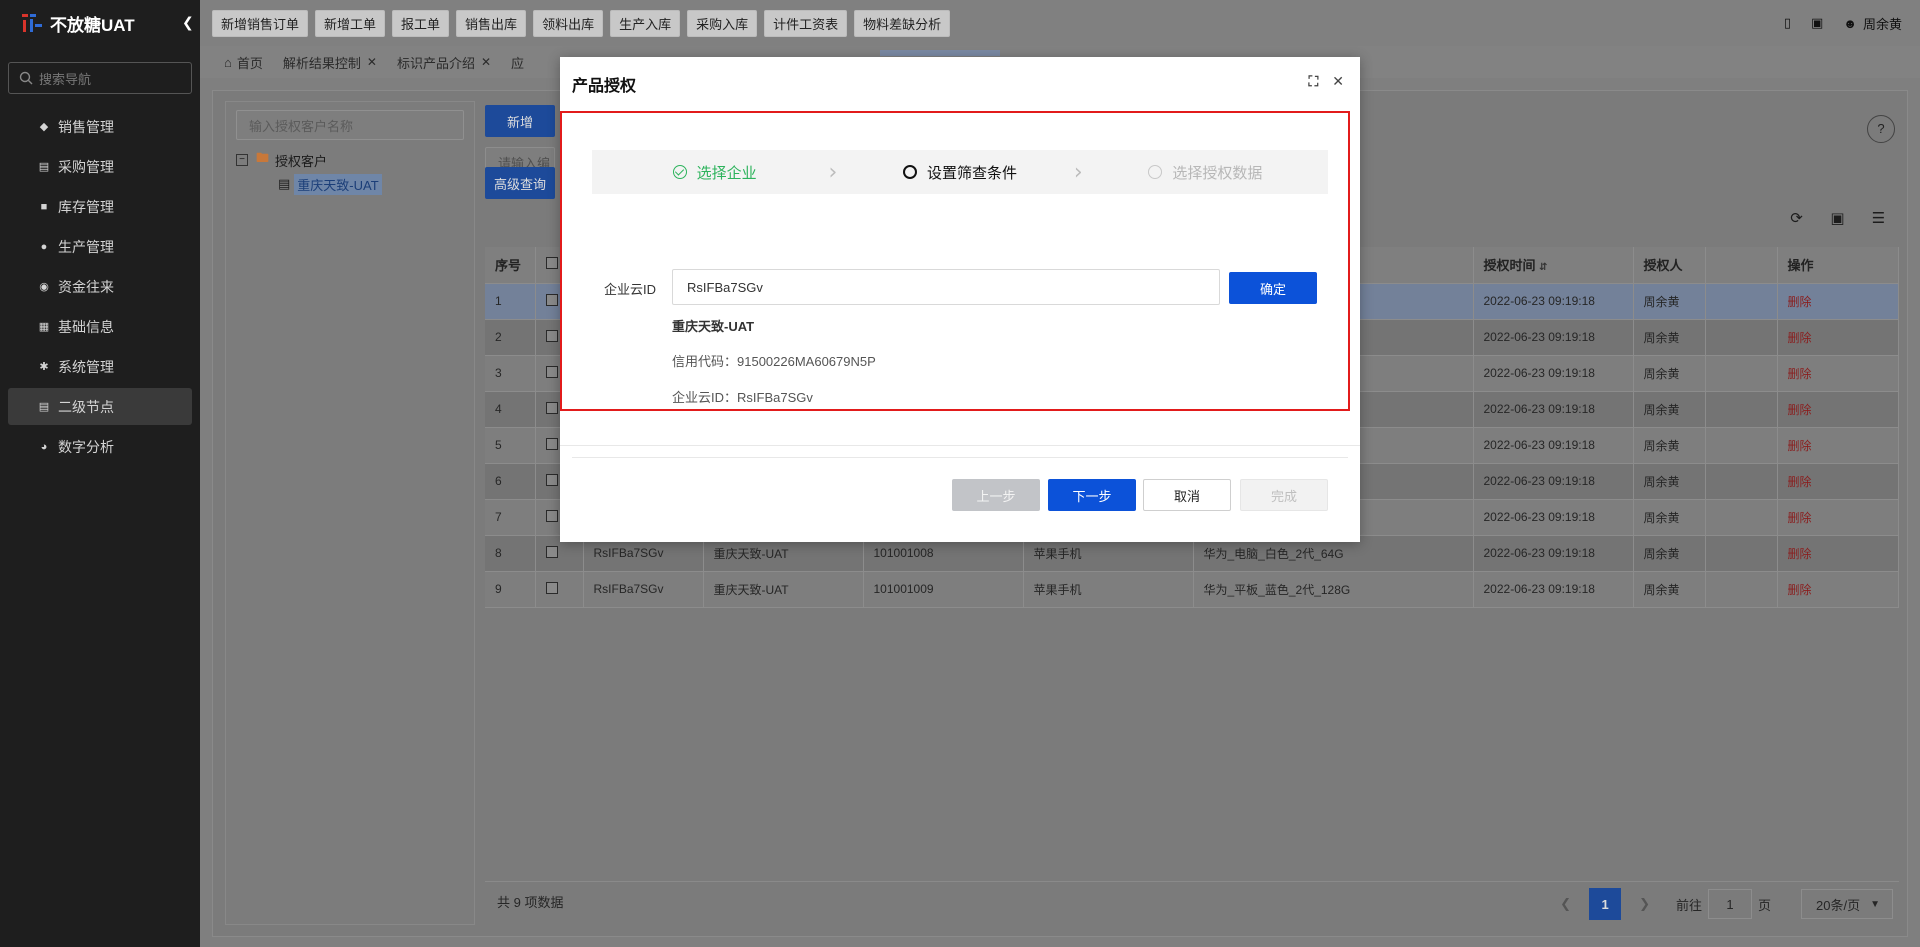 The height and width of the screenshot is (947, 1920). I want to click on advanced-query-button: 高级查询, so click(520, 183).